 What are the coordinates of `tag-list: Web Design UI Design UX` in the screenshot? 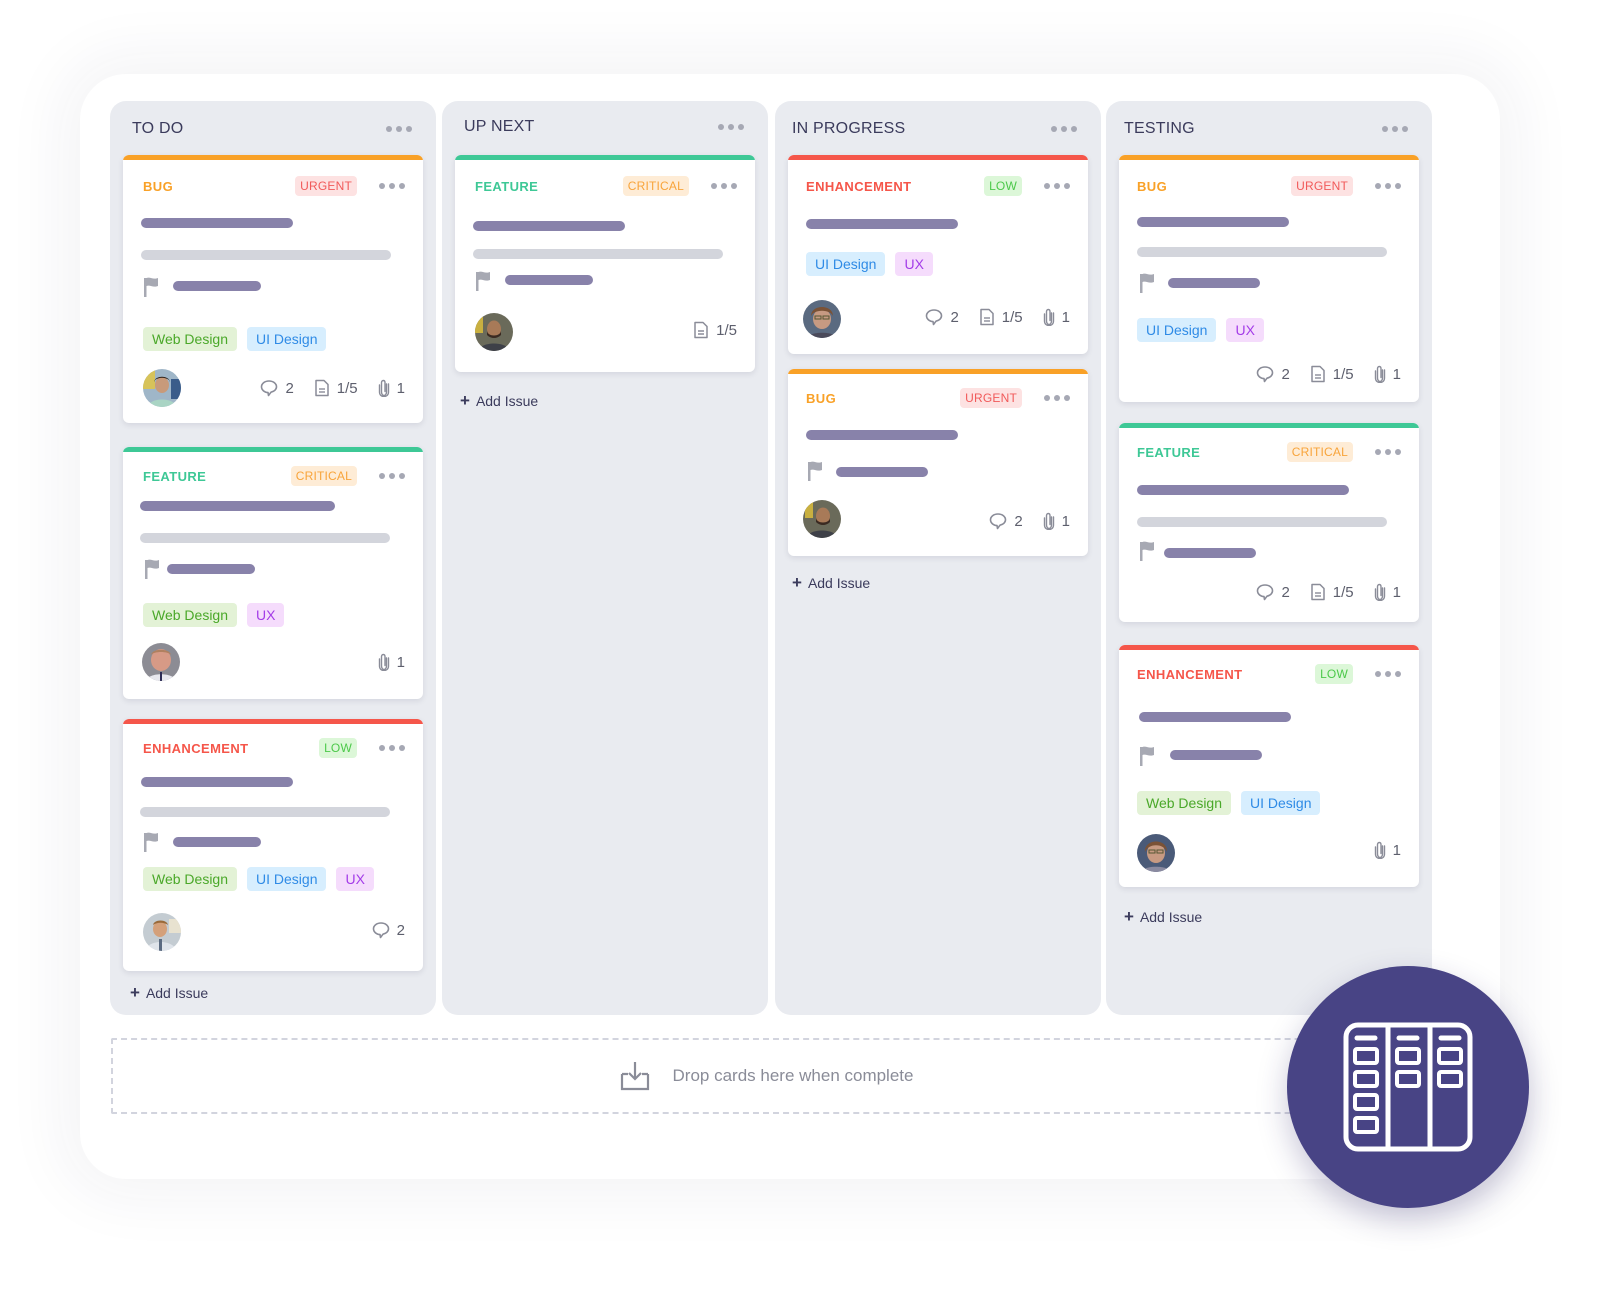 It's located at (258, 879).